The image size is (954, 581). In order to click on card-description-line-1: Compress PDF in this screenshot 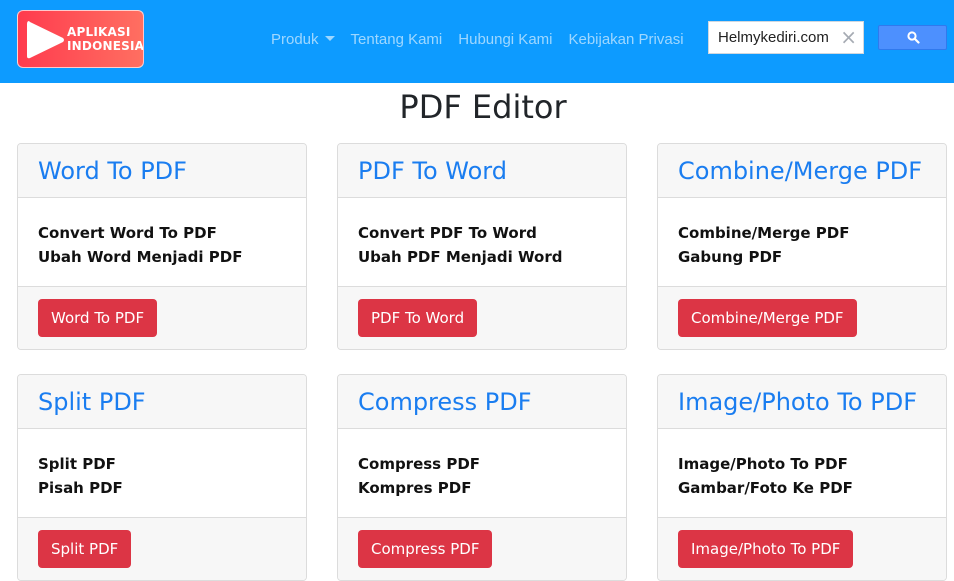, I will do `click(419, 464)`.